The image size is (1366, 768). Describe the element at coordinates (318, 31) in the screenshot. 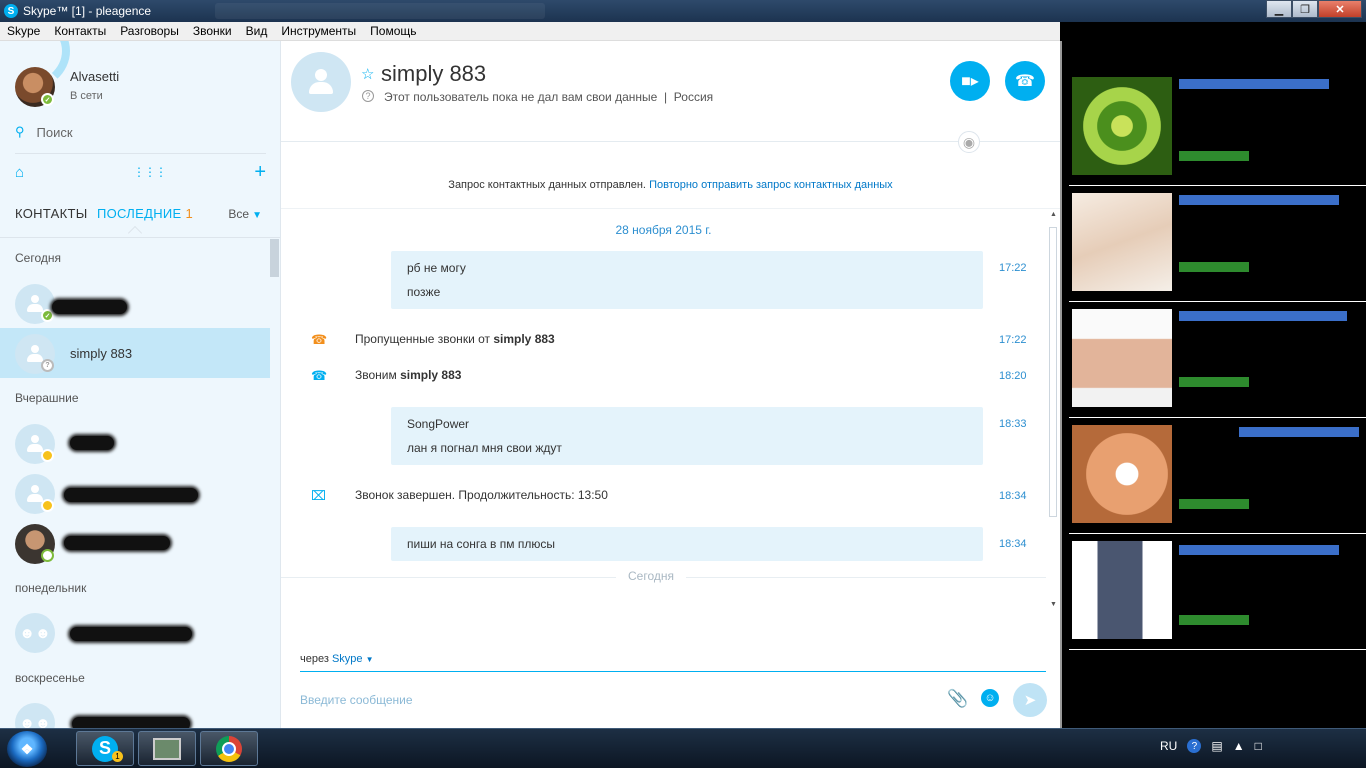

I see `menu-tools: Инструменты` at that location.